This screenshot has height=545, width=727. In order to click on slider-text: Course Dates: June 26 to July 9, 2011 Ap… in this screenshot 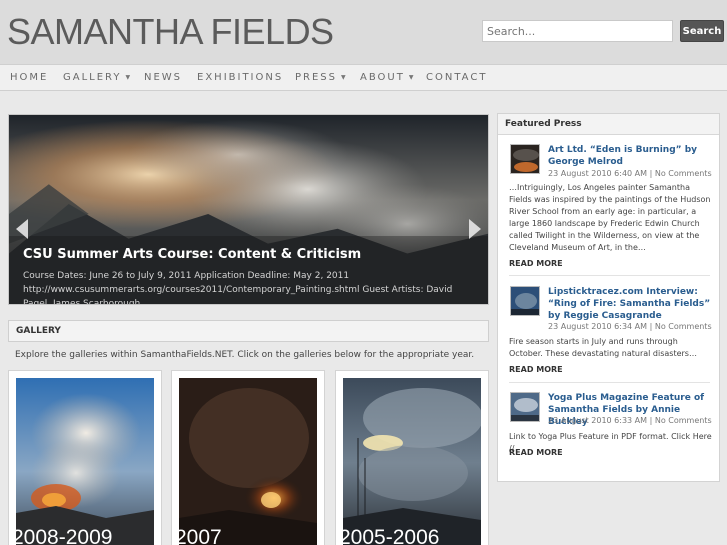, I will do `click(238, 288)`.